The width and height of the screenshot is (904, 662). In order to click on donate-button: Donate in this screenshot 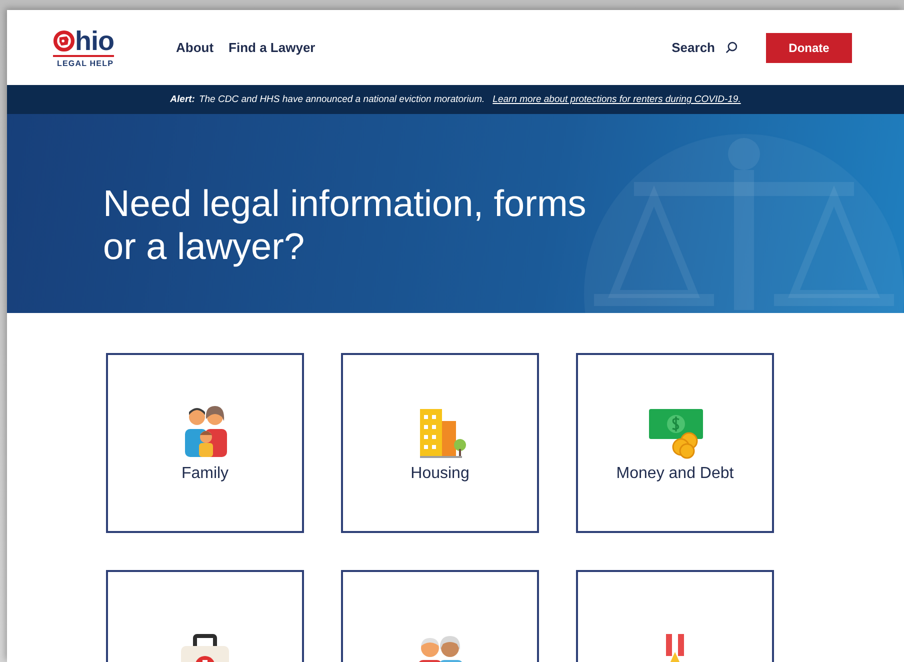, I will do `click(809, 47)`.